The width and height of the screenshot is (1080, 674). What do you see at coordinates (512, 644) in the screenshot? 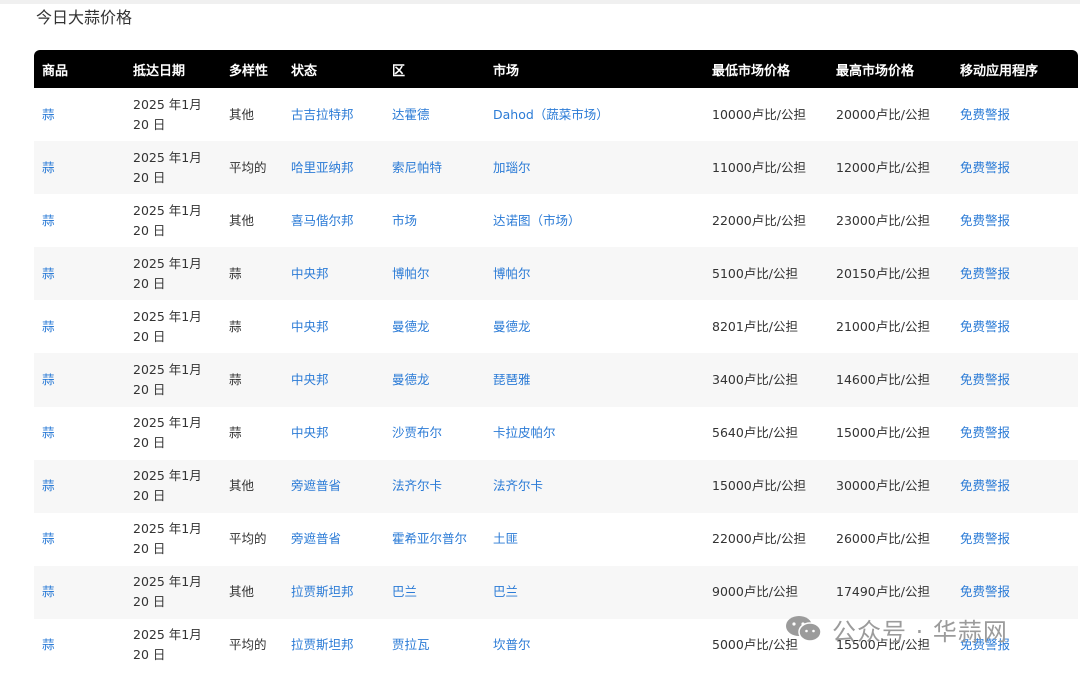
I see `cell-market: 坎普尔` at bounding box center [512, 644].